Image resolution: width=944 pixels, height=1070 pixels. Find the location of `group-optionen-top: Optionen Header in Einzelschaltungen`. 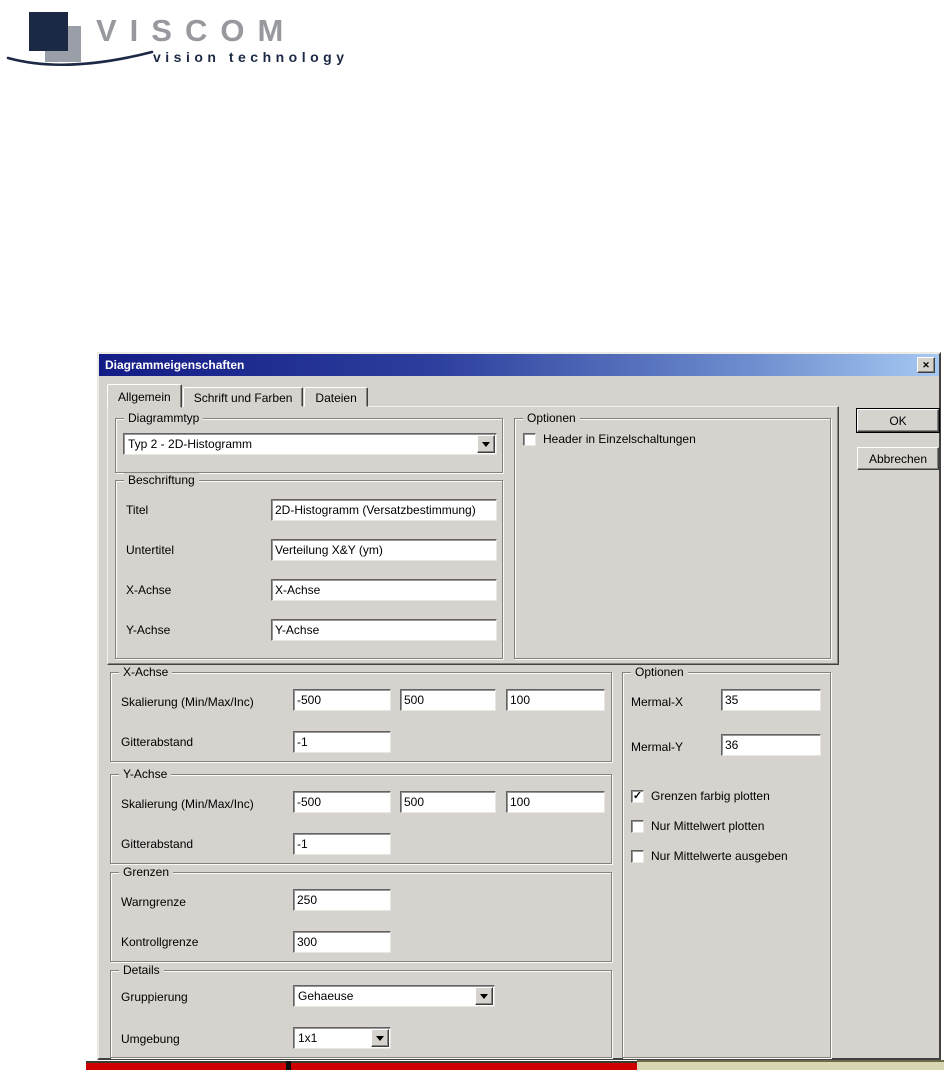

group-optionen-top: Optionen Header in Einzelschaltungen is located at coordinates (672, 535).